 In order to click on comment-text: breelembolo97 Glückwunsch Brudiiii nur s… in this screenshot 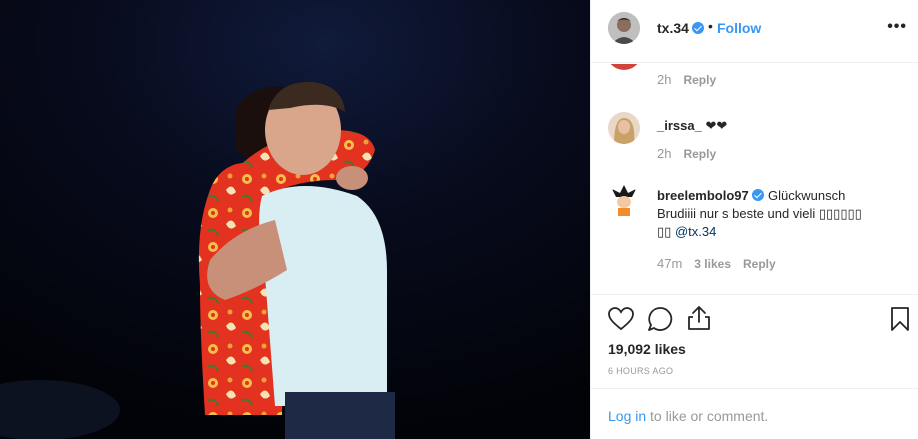, I will do `click(782, 214)`.